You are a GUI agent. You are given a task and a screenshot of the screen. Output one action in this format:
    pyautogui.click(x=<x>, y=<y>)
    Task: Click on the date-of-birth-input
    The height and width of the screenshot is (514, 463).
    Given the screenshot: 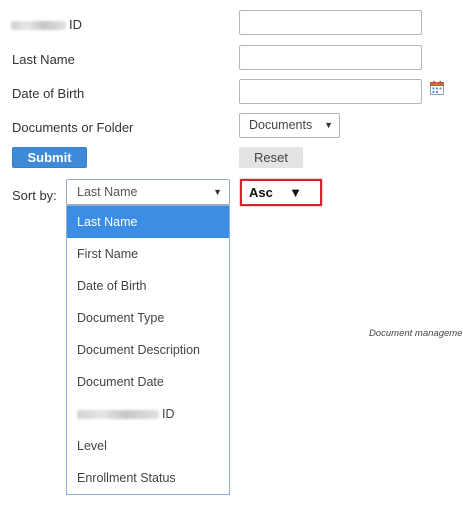 What is the action you would take?
    pyautogui.click(x=330, y=91)
    